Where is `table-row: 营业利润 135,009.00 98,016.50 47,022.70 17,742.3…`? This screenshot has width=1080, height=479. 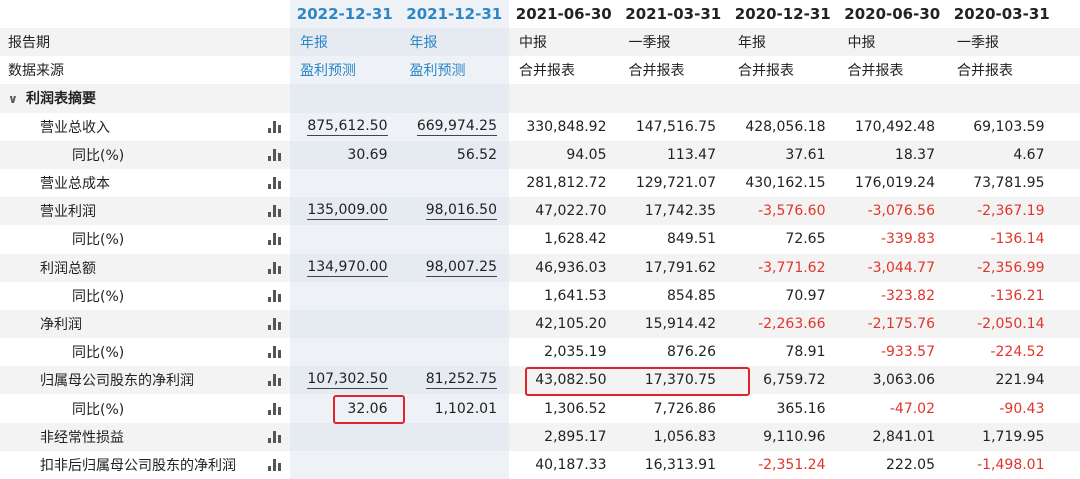 table-row: 营业利润 135,009.00 98,016.50 47,022.70 17,742.3… is located at coordinates (540, 211).